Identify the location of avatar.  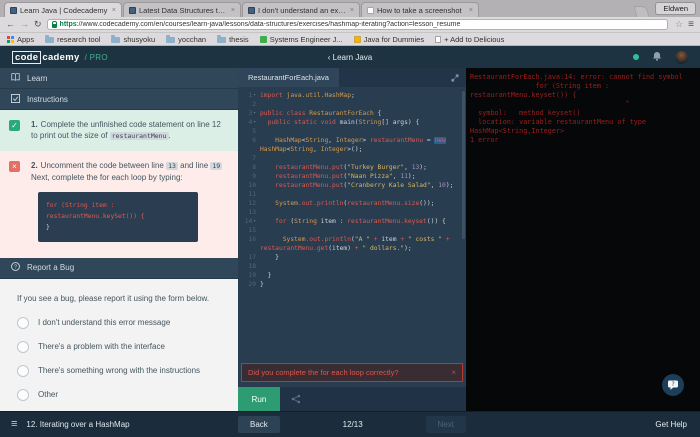
(681, 57).